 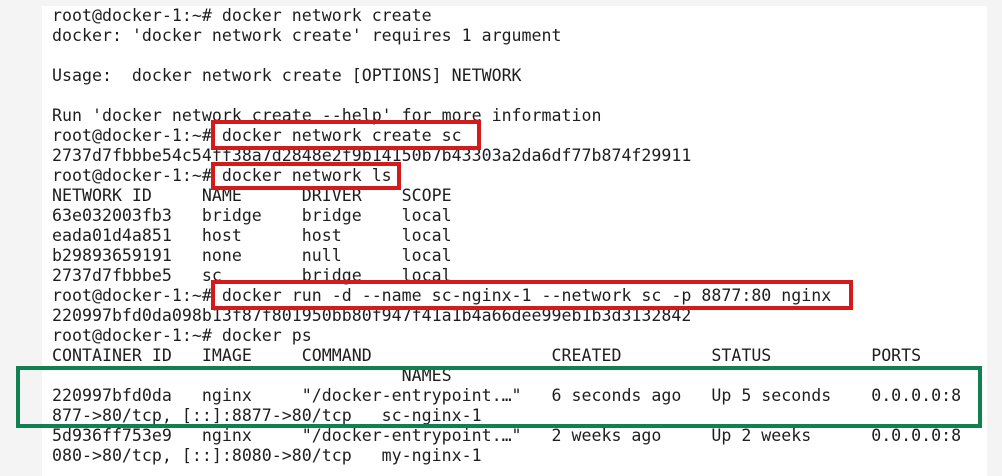 I want to click on terminal-line-9: root@docker-1:~# docker network ls, so click(x=222, y=175).